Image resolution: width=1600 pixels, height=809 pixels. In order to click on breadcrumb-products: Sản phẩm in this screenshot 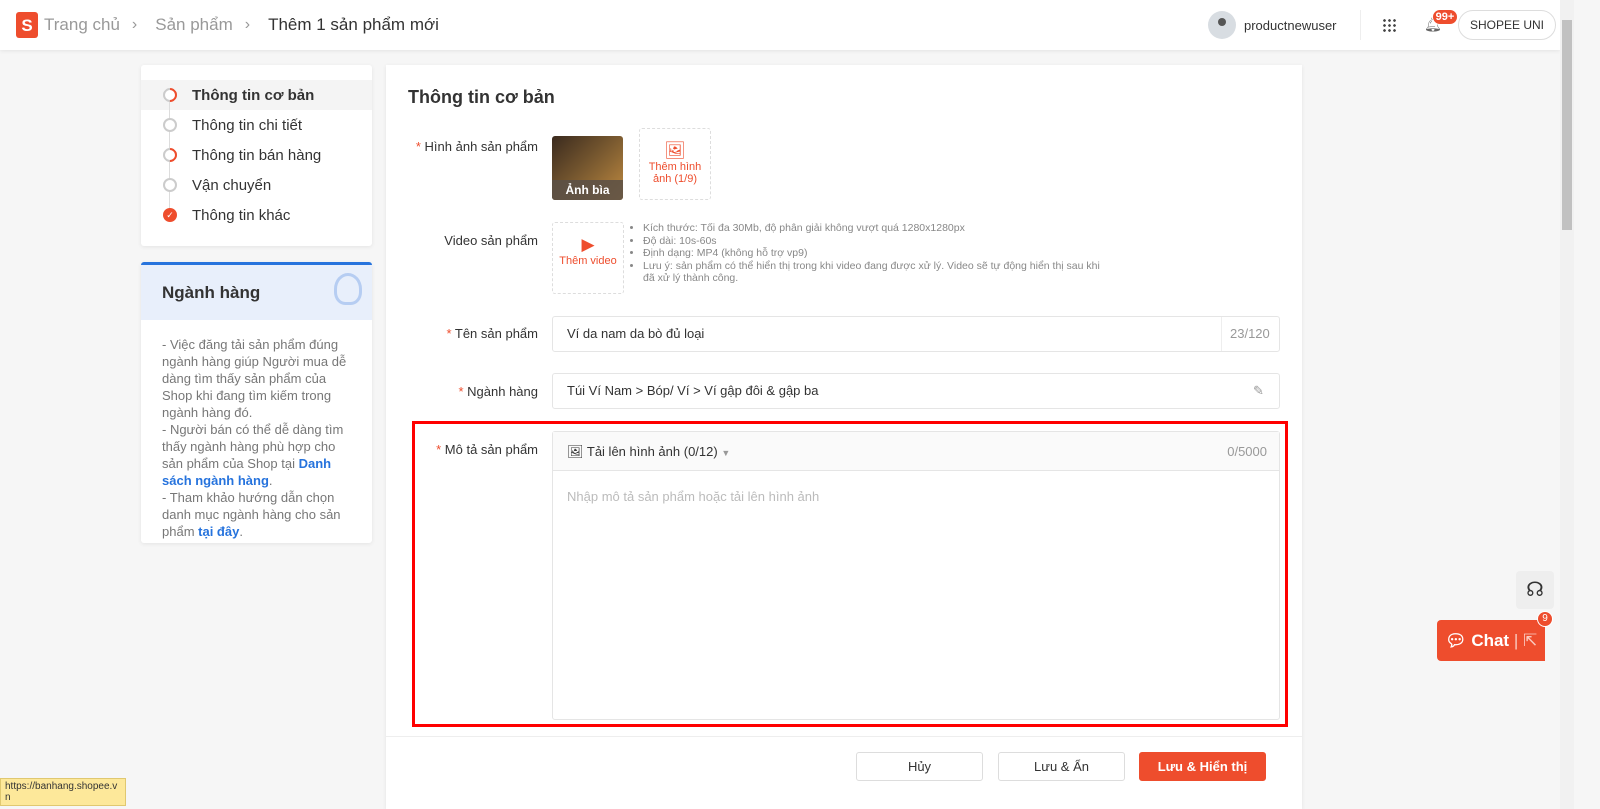, I will do `click(194, 25)`.